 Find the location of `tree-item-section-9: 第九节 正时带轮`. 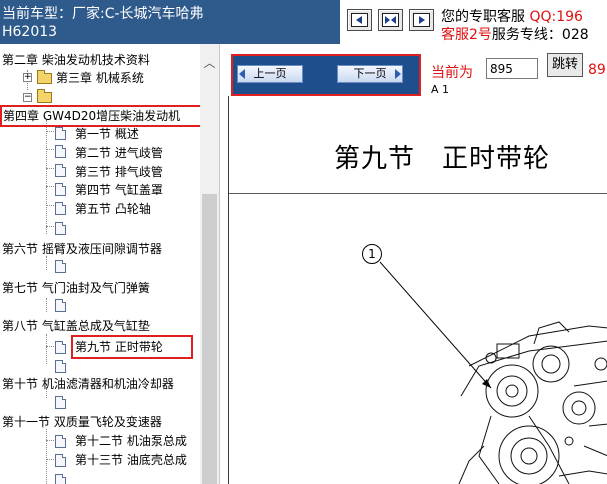

tree-item-section-9: 第九节 正时带轮 is located at coordinates (119, 347).